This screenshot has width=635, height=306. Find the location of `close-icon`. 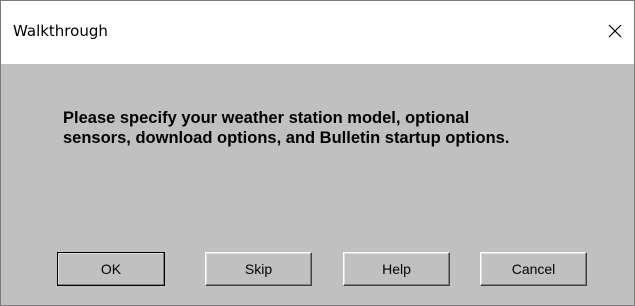

close-icon is located at coordinates (615, 31).